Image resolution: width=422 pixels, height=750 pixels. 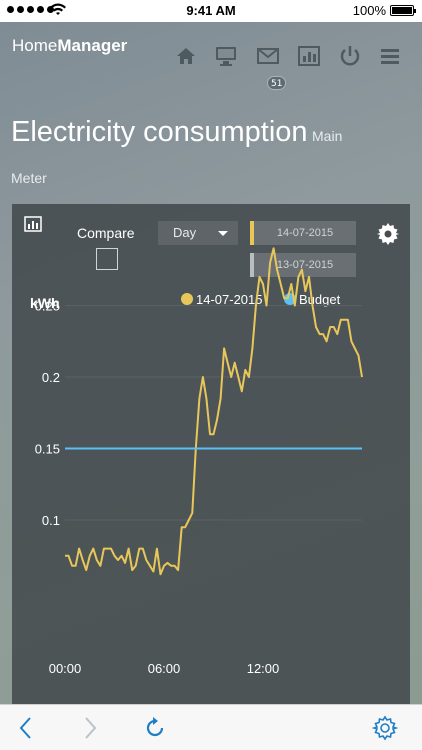 What do you see at coordinates (263, 668) in the screenshot?
I see `x-tick-label: 12:00` at bounding box center [263, 668].